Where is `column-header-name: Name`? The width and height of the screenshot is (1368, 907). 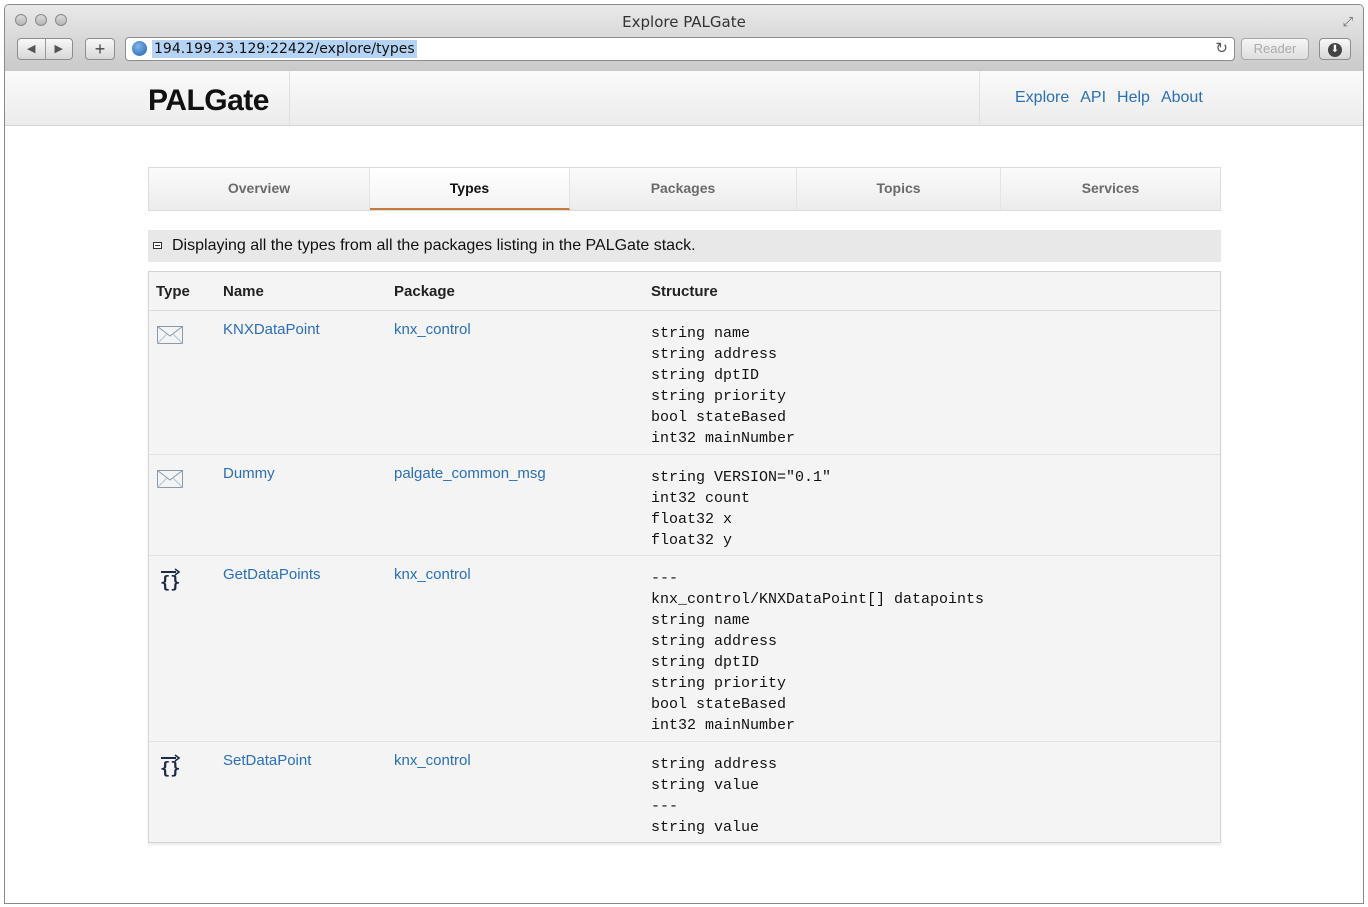 column-header-name: Name is located at coordinates (243, 291).